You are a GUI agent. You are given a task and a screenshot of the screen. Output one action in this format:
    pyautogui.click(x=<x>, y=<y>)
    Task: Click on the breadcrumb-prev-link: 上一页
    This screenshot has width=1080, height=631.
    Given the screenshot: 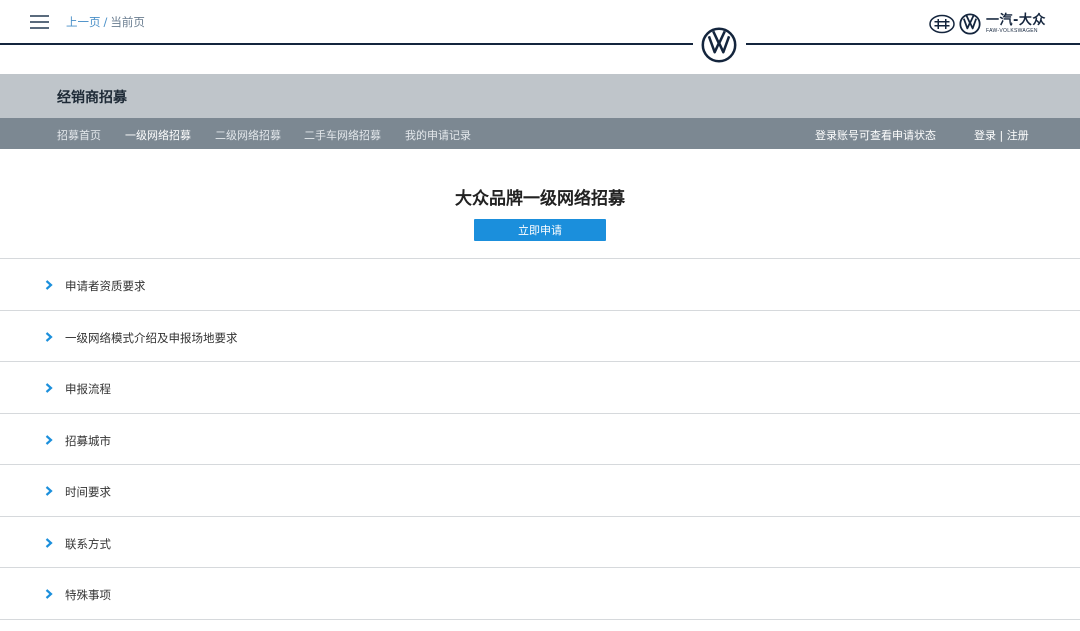 What is the action you would take?
    pyautogui.click(x=83, y=22)
    